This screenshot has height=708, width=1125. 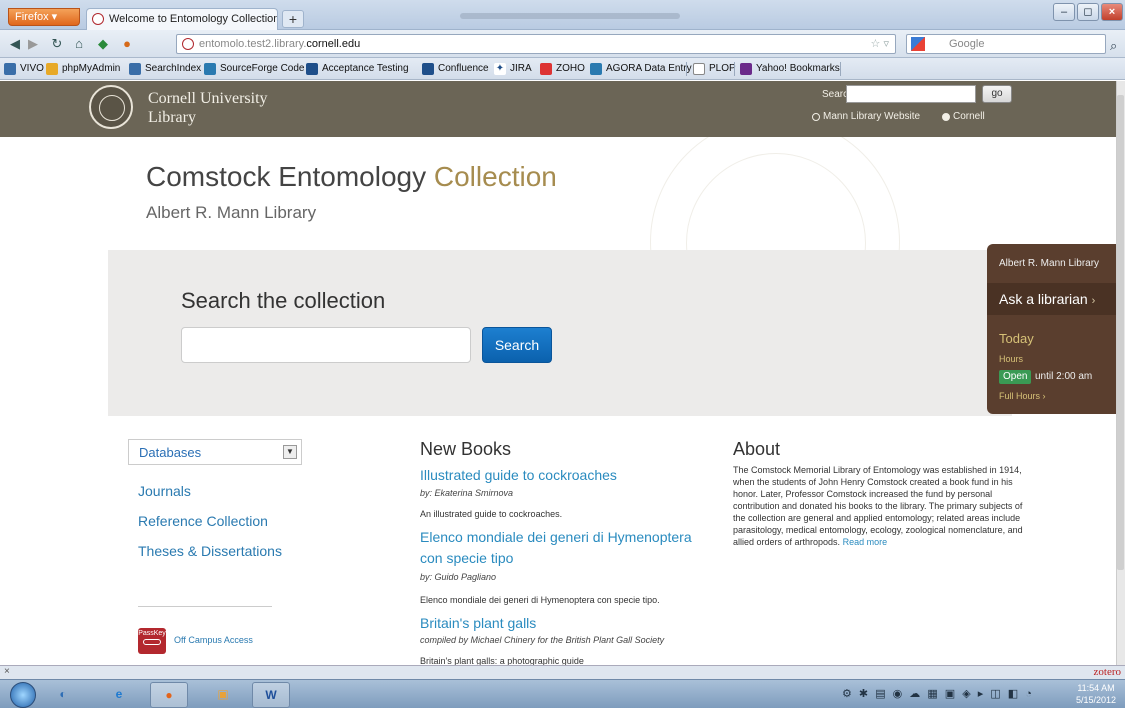 I want to click on new-tab-button: +, so click(x=293, y=19).